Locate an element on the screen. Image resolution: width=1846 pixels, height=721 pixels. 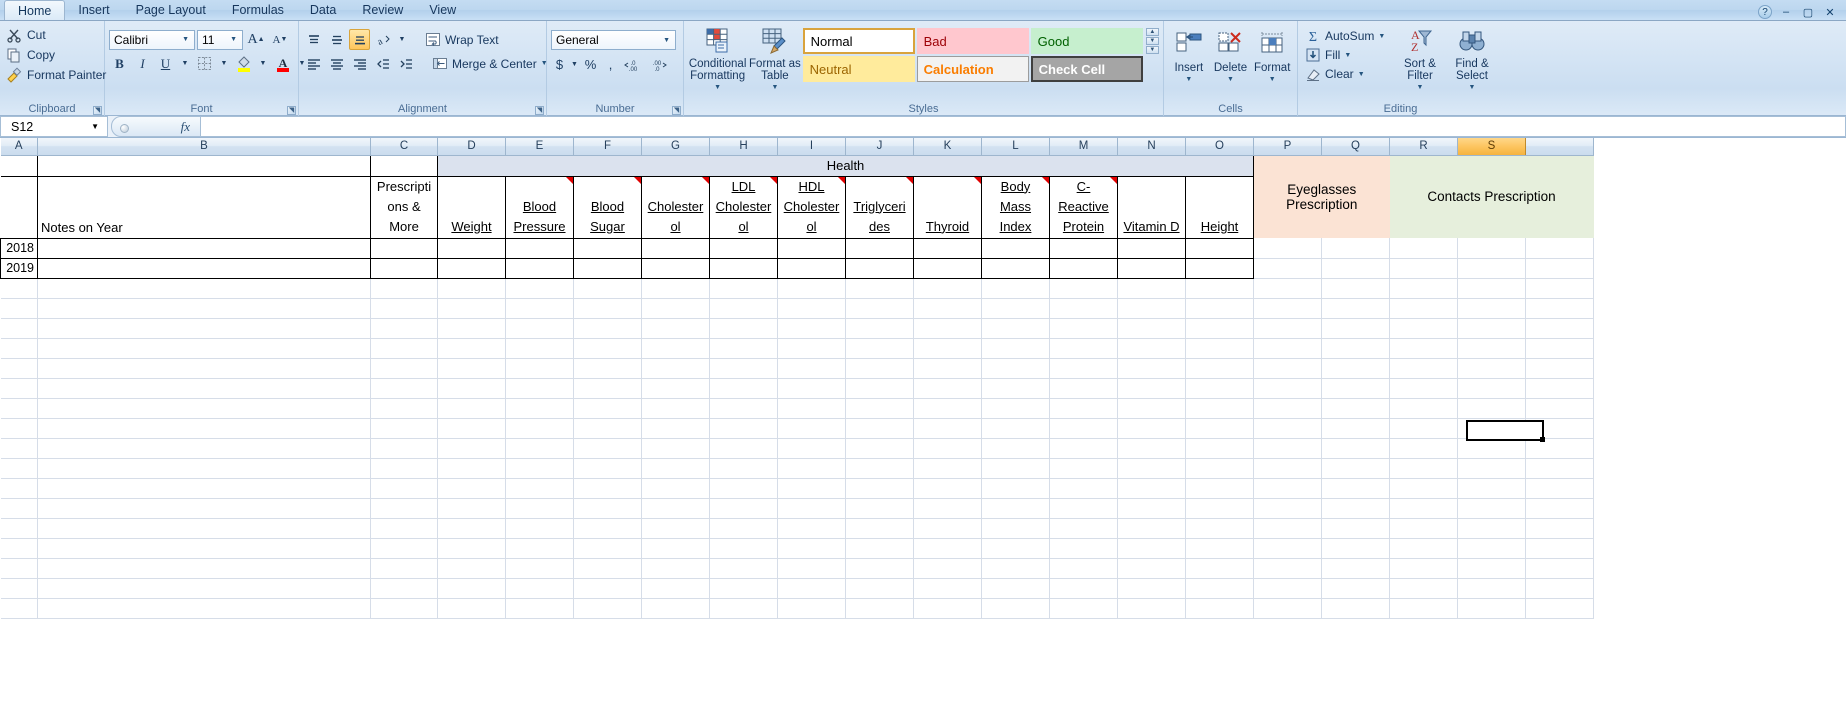
column-header-p: P is located at coordinates (1287, 147).